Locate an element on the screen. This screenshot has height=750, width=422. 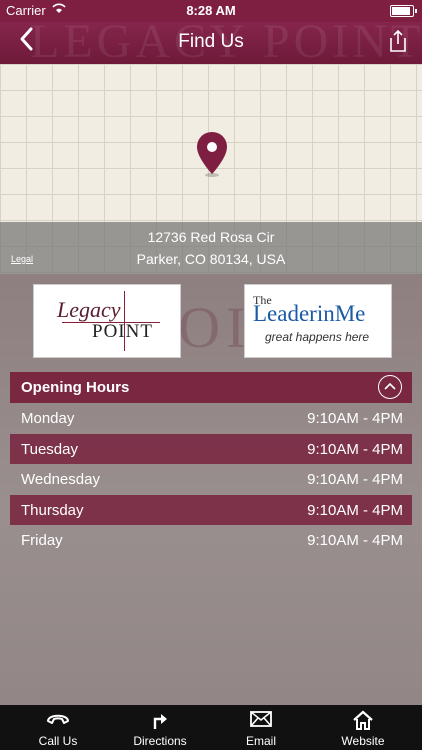
tab-call-us: Call Us is located at coordinates (58, 727).